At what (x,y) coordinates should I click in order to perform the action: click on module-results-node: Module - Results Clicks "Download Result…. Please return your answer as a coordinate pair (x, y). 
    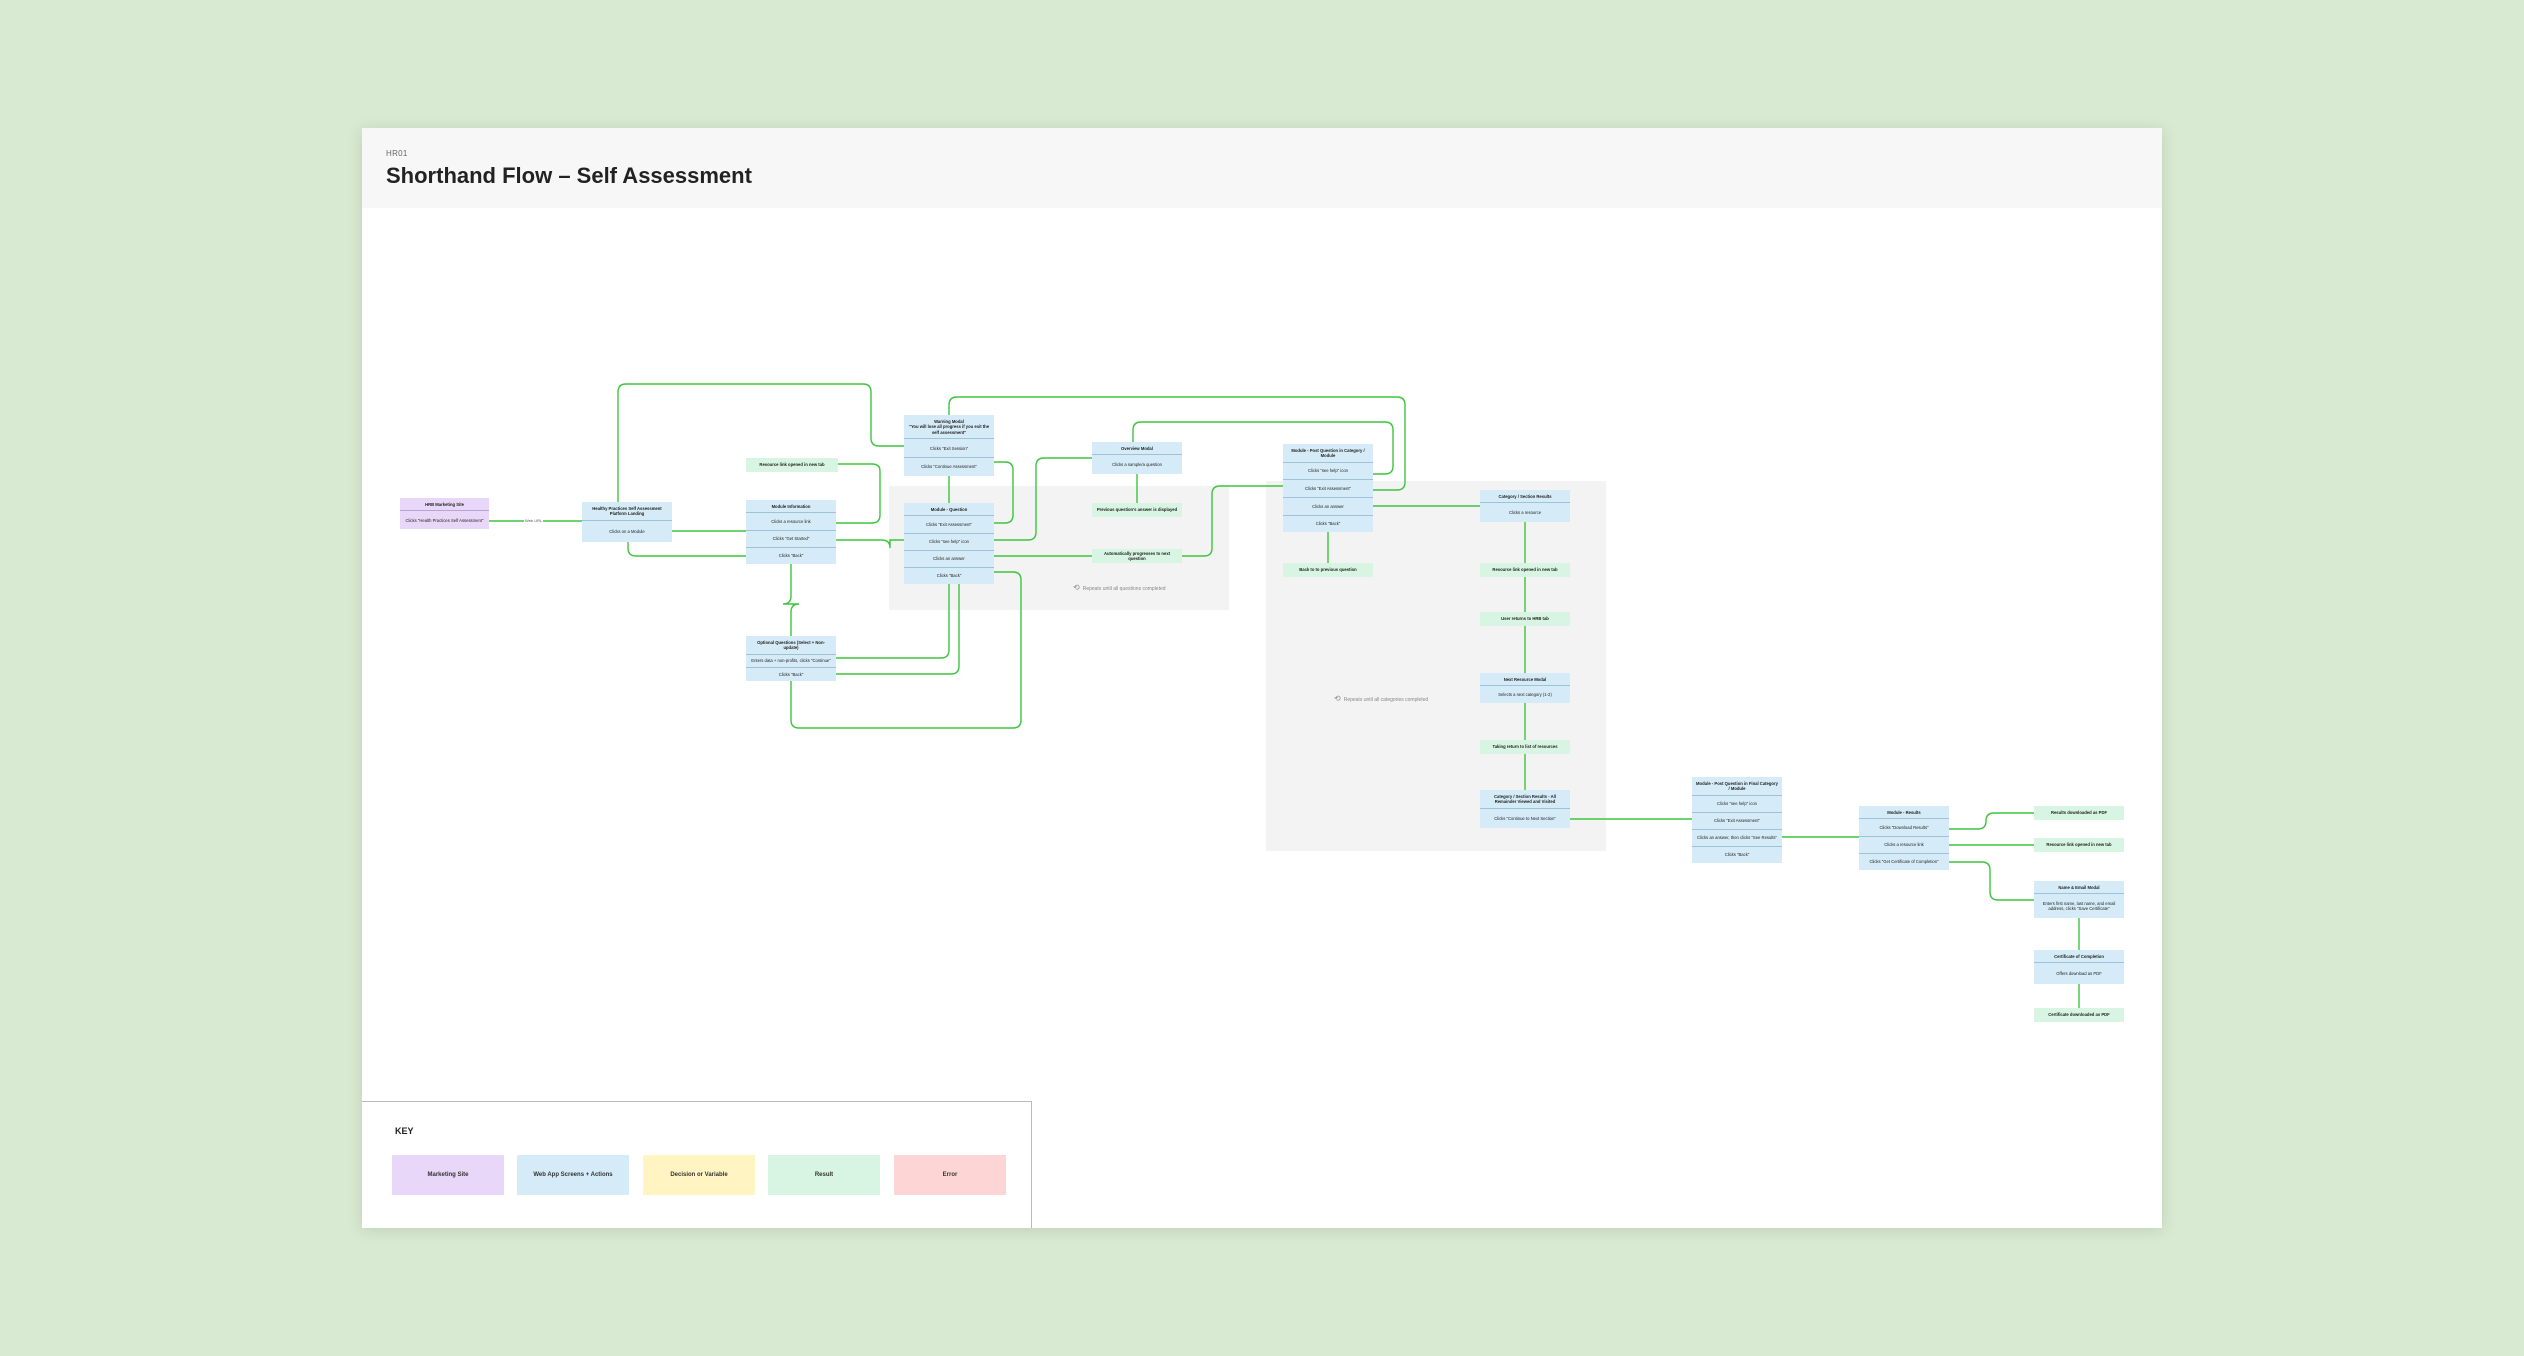
    Looking at the image, I should click on (1904, 838).